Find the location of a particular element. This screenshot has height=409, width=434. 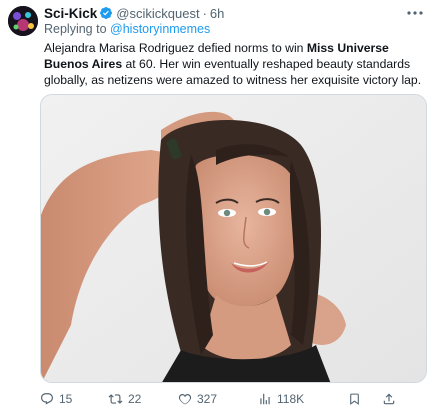

views-action: 118K is located at coordinates (303, 399).